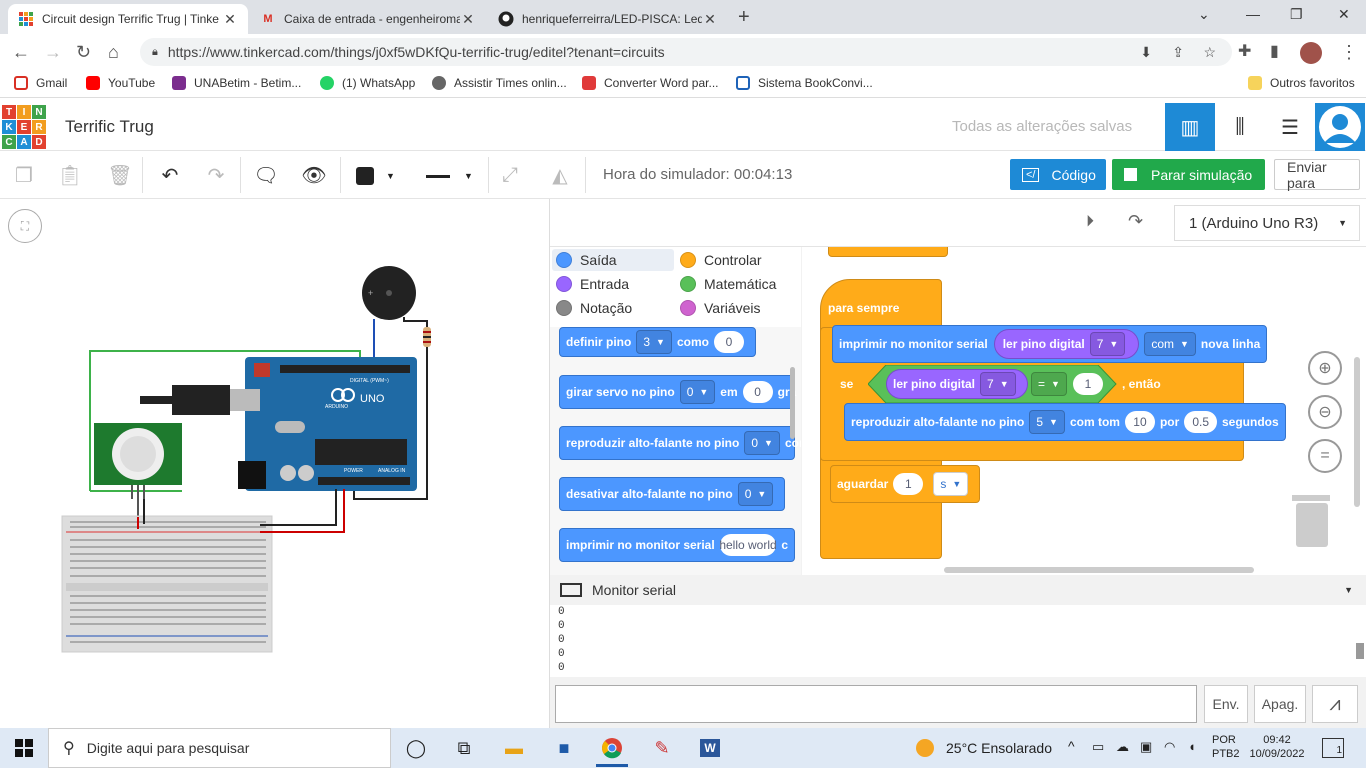 This screenshot has height=768, width=1366. I want to click on weather-sun-icon, so click(925, 748).